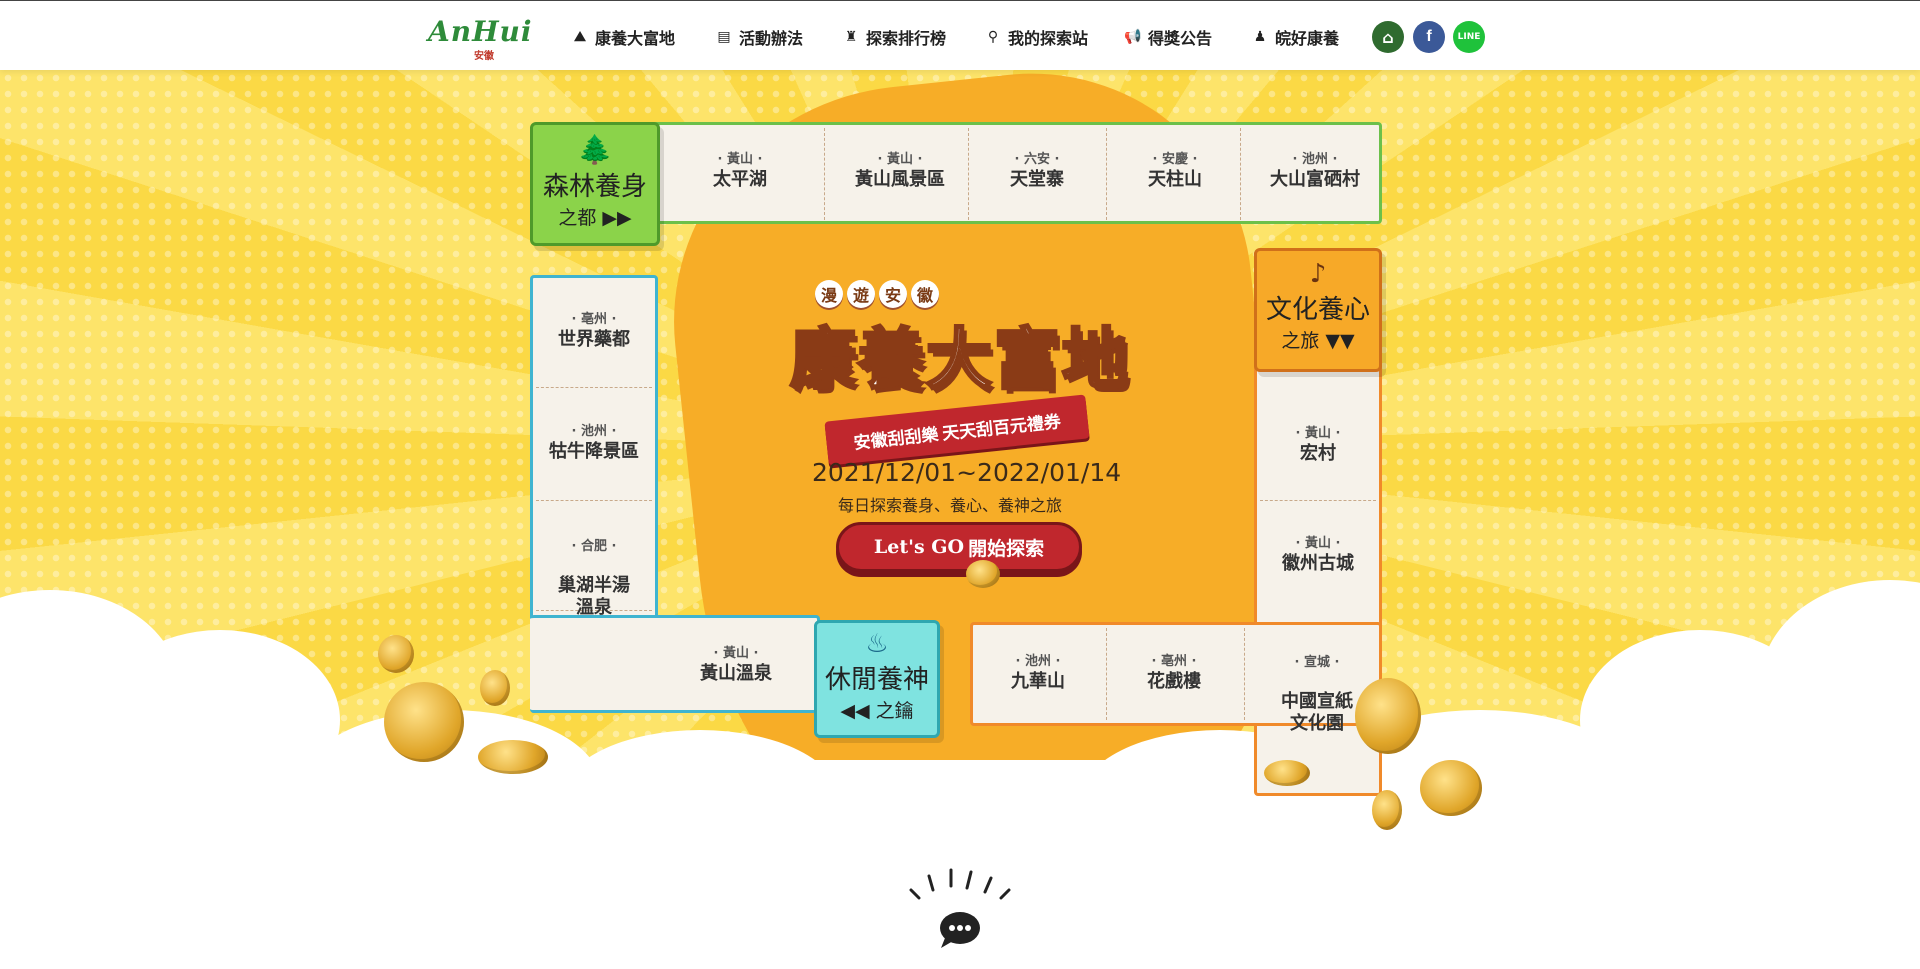  I want to click on spot-region: · 亳州 ·, so click(594, 319).